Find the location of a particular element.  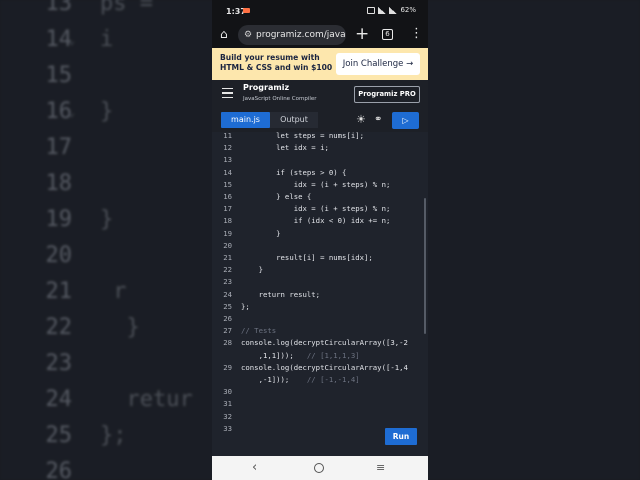

line-number: 31 is located at coordinates (227, 404).